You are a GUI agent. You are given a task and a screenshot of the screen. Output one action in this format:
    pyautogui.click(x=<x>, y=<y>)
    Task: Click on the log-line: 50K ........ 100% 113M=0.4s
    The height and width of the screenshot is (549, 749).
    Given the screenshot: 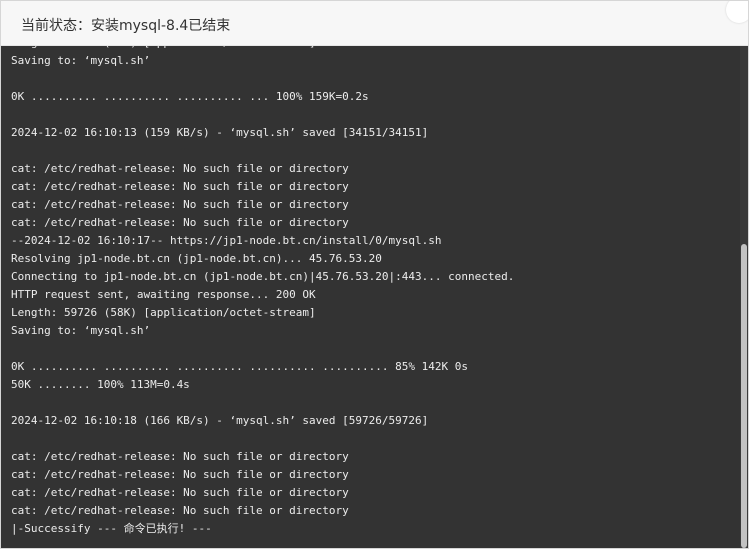 What is the action you would take?
    pyautogui.click(x=100, y=384)
    